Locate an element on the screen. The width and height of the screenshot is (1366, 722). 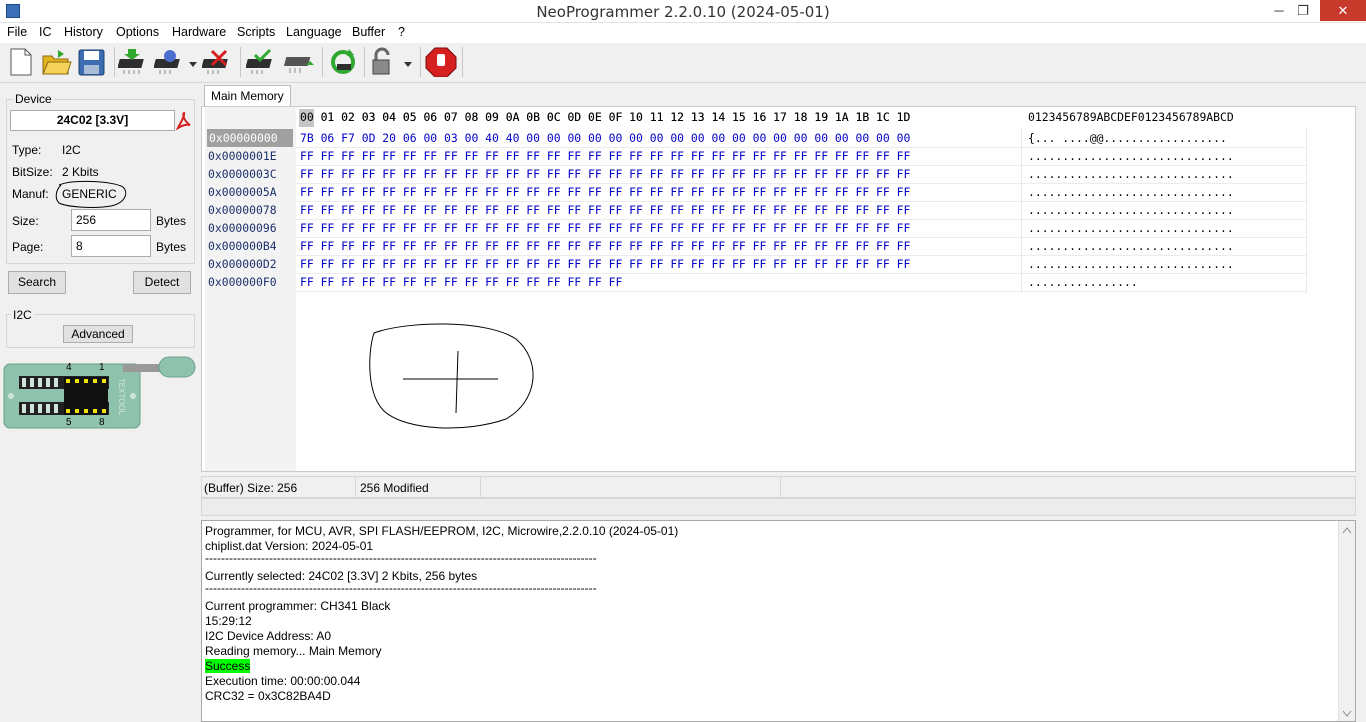
page-label: Page: is located at coordinates (28, 247).